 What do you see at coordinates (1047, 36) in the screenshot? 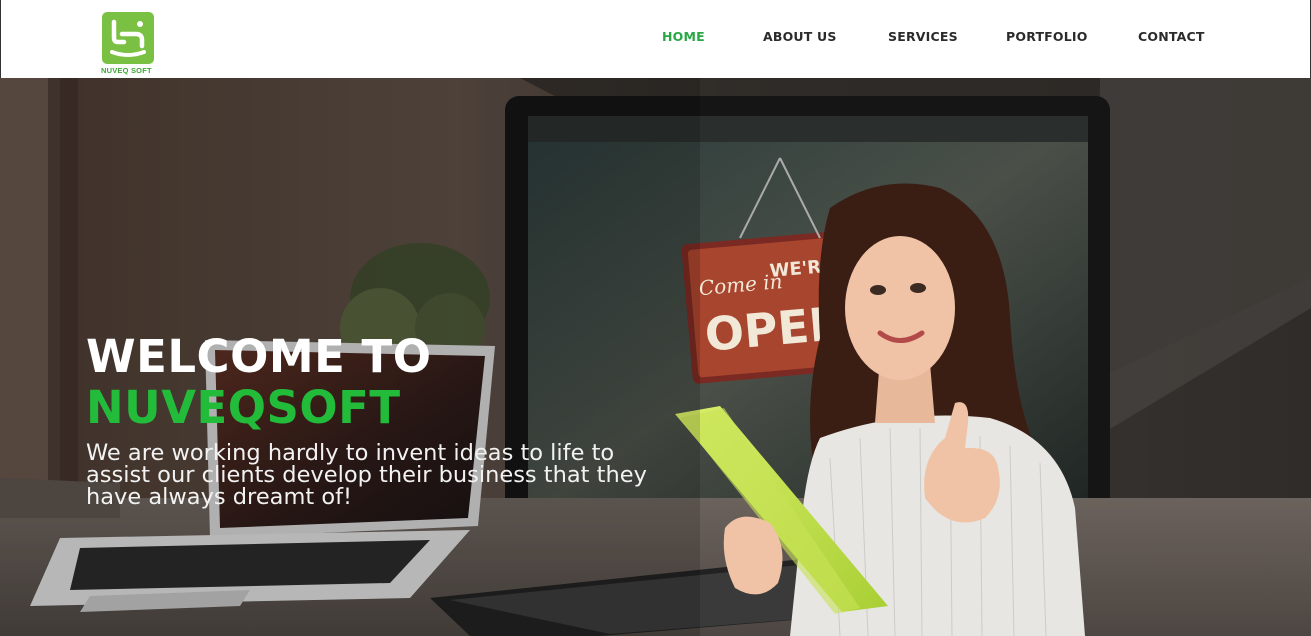
I see `nav-portfolio: PORTFOLIO` at bounding box center [1047, 36].